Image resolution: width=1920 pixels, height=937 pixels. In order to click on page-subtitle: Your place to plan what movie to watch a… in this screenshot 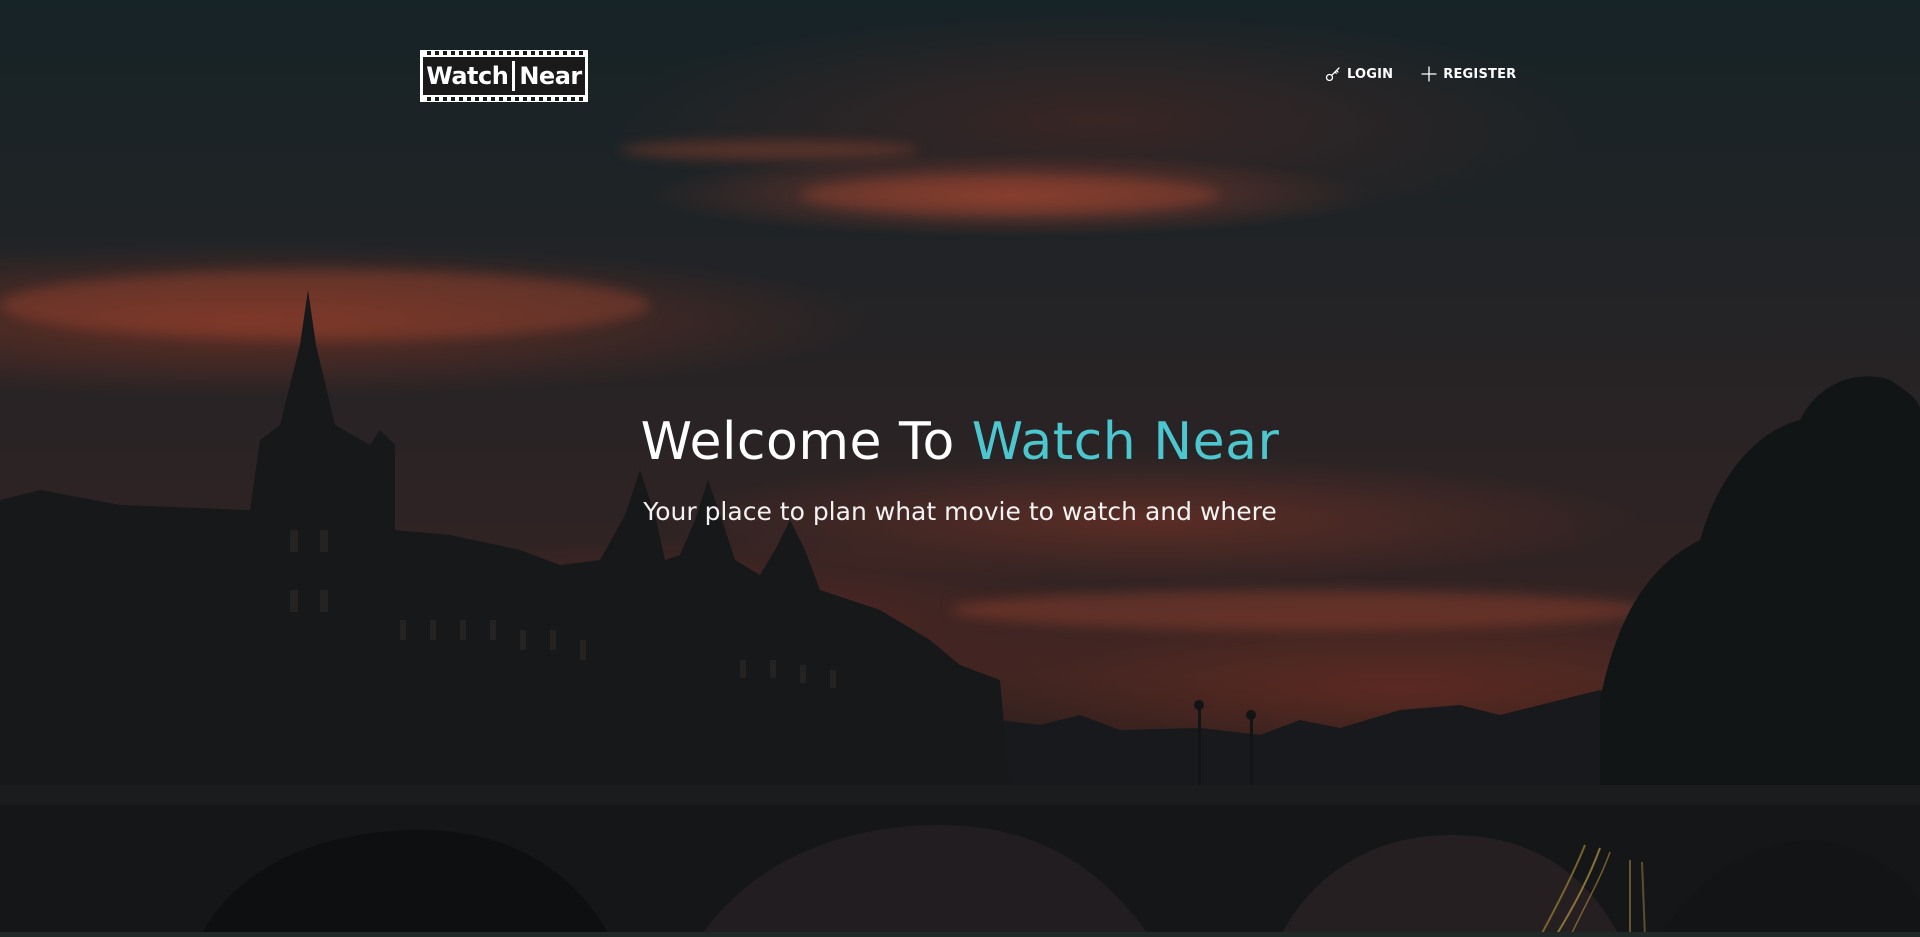, I will do `click(960, 511)`.